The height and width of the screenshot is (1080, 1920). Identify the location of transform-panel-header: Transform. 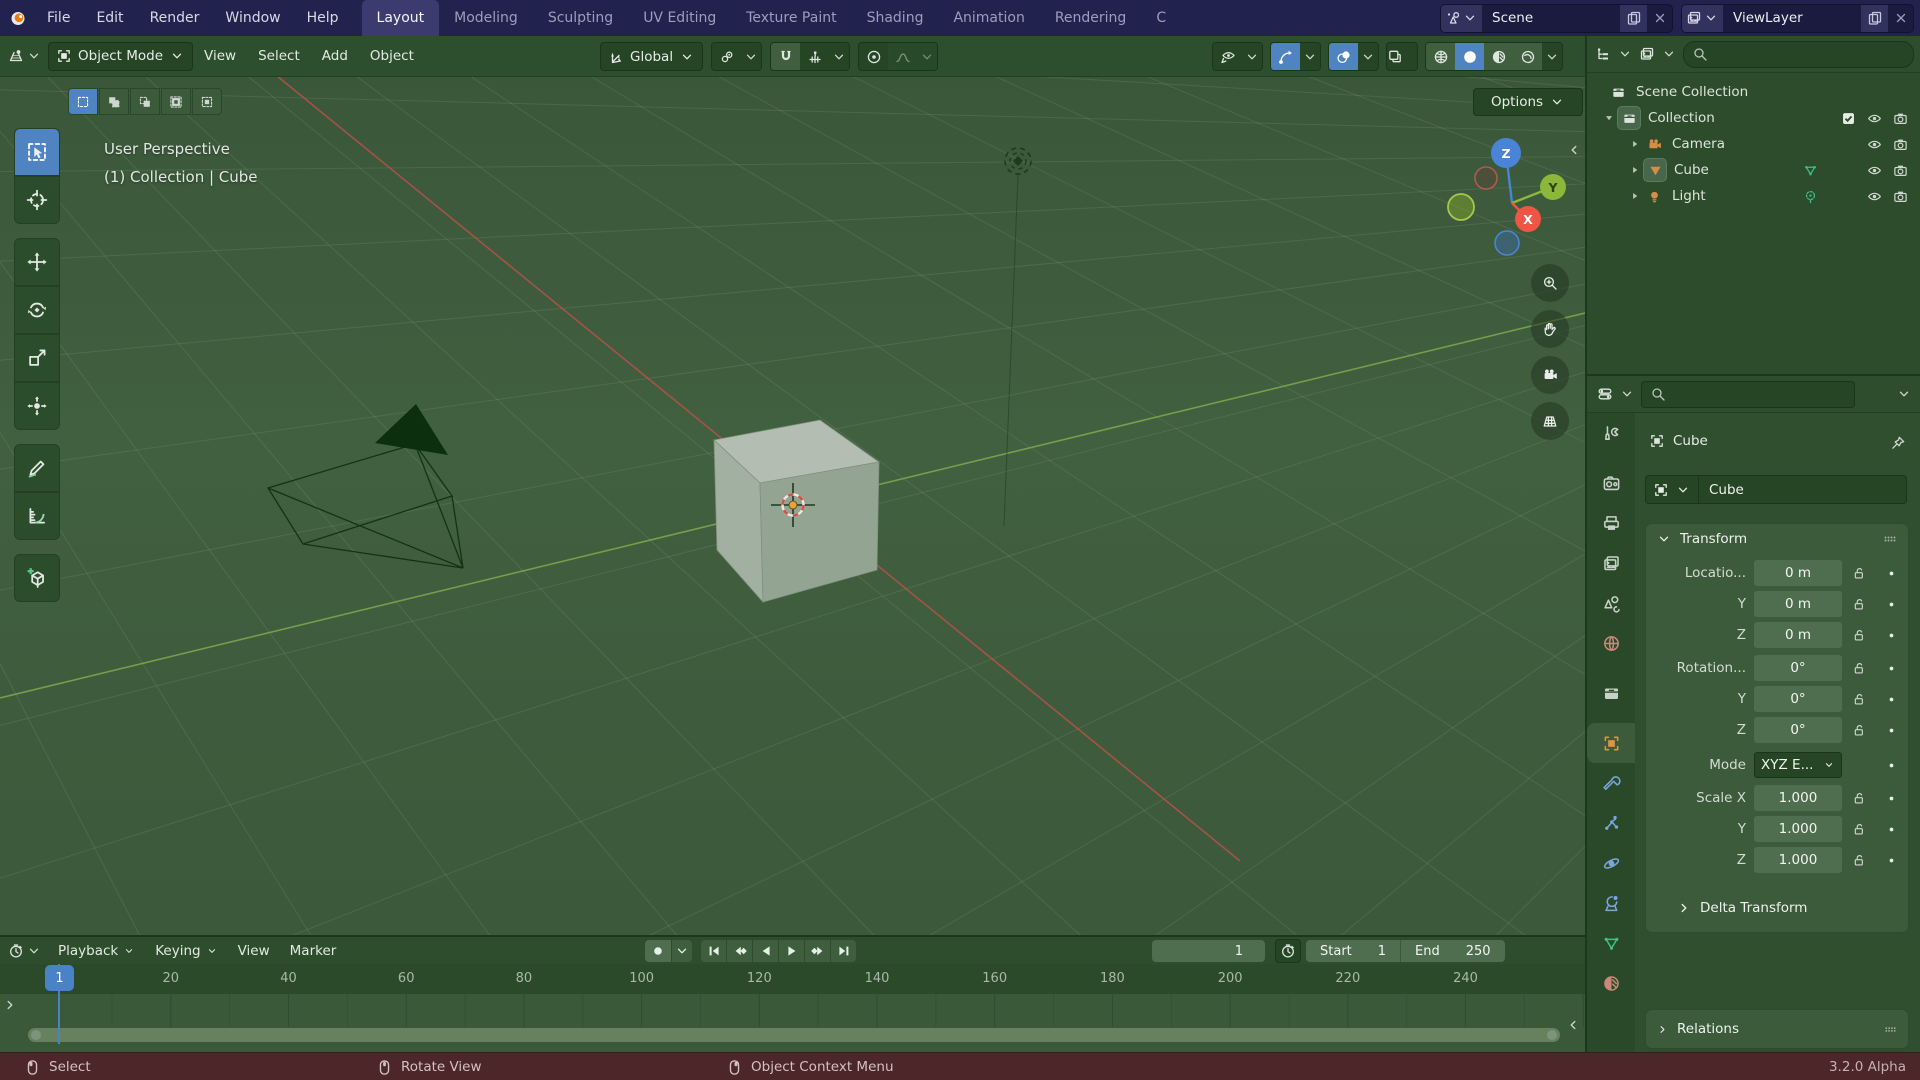
(1777, 539).